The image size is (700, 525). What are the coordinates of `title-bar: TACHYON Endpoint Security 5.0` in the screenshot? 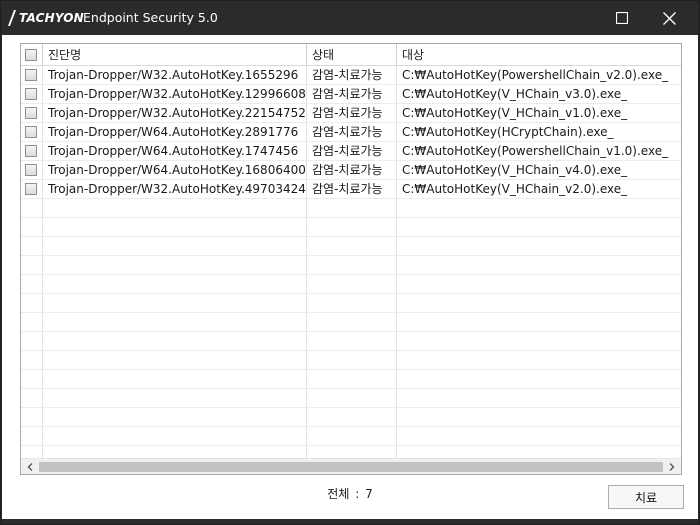 It's located at (350, 18).